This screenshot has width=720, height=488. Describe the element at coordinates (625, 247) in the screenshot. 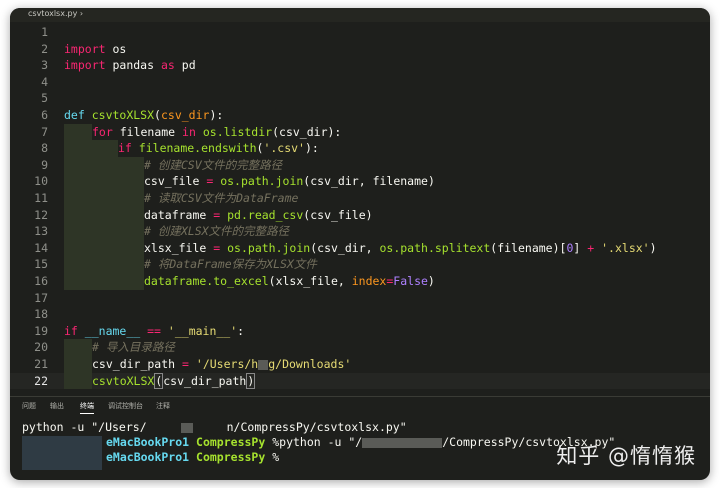

I see `string: '.xlsx'` at that location.